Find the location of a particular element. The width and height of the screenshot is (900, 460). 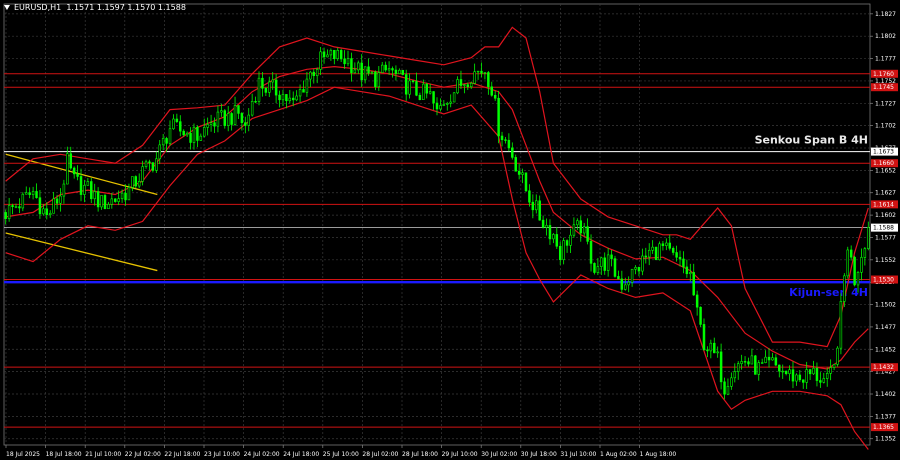

current-price-label: 1.1588 is located at coordinates (883, 228).